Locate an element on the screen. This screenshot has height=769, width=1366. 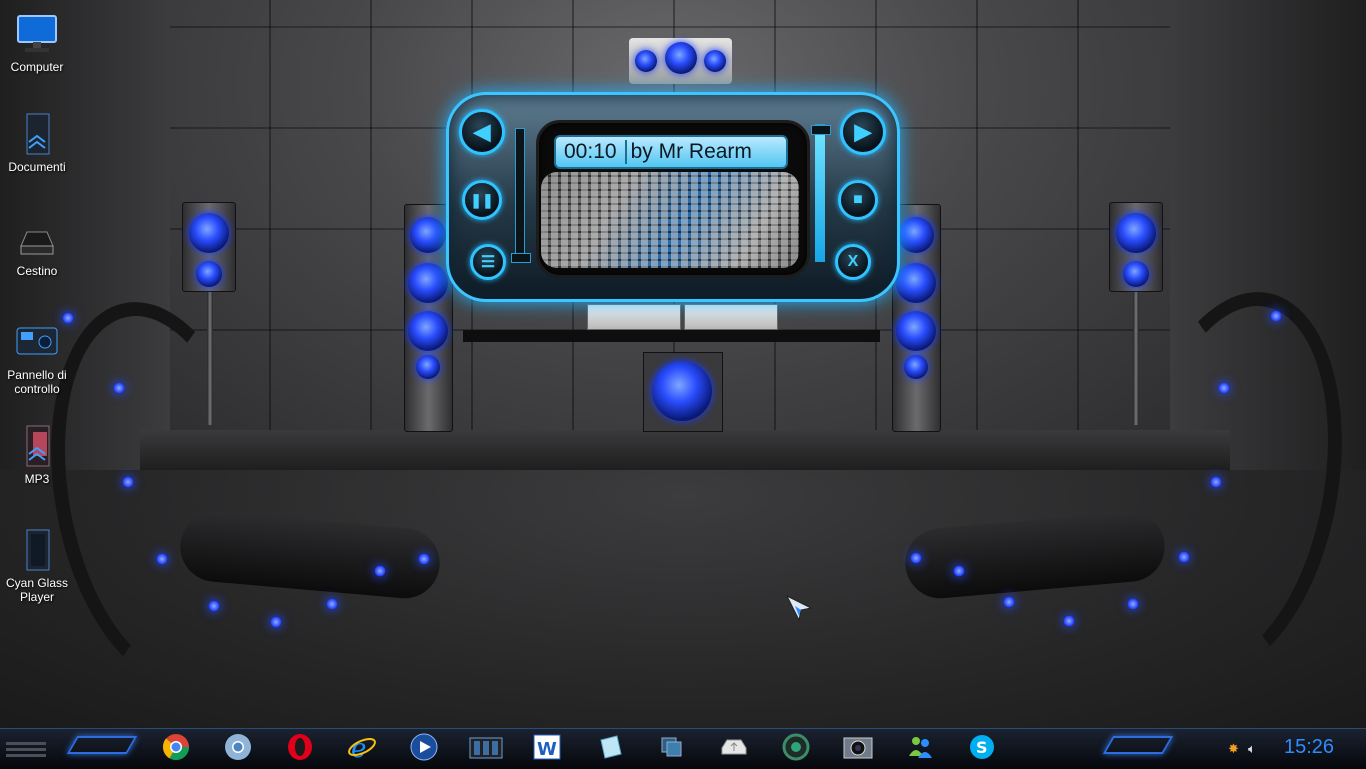
notes-icon is located at coordinates (611, 747).